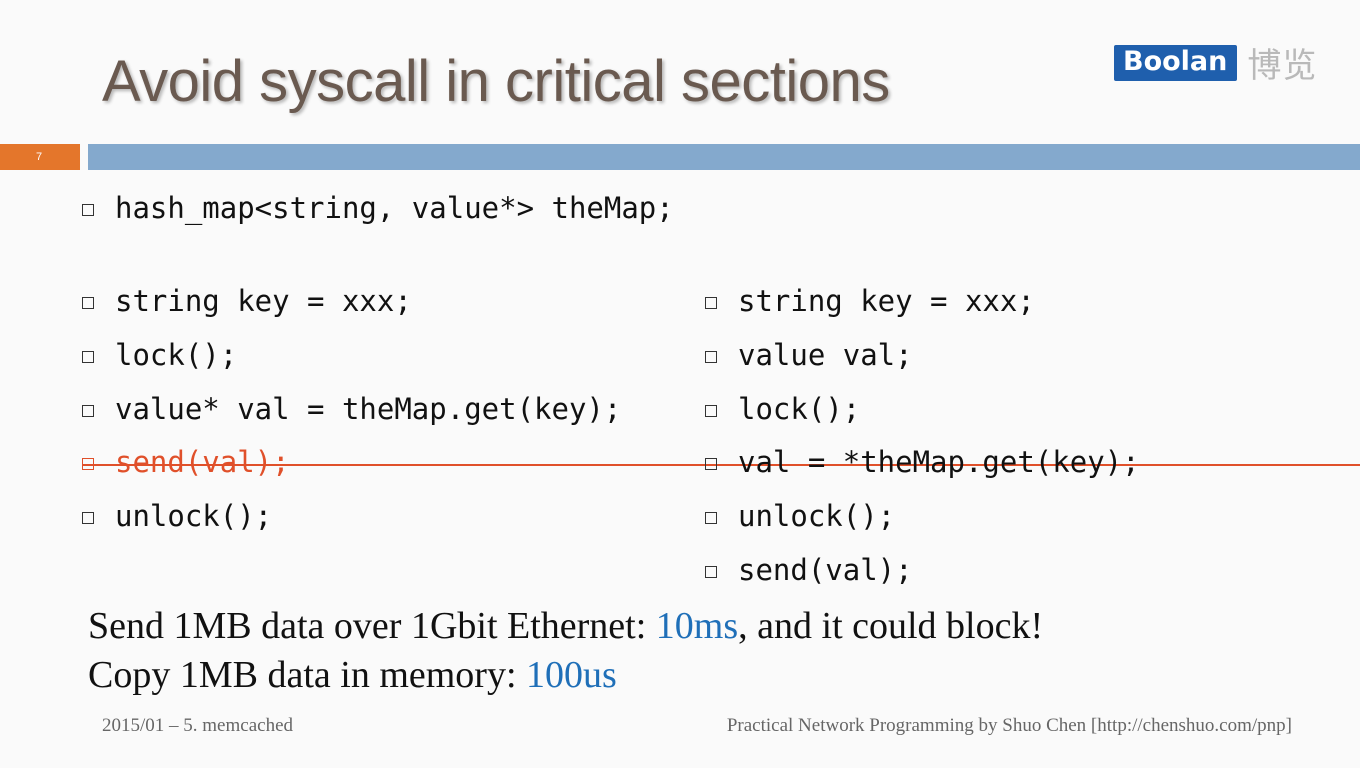 The height and width of the screenshot is (768, 1360). I want to click on note-text: Send 1MB data over 1Gbit Ethernet:, so click(372, 626).